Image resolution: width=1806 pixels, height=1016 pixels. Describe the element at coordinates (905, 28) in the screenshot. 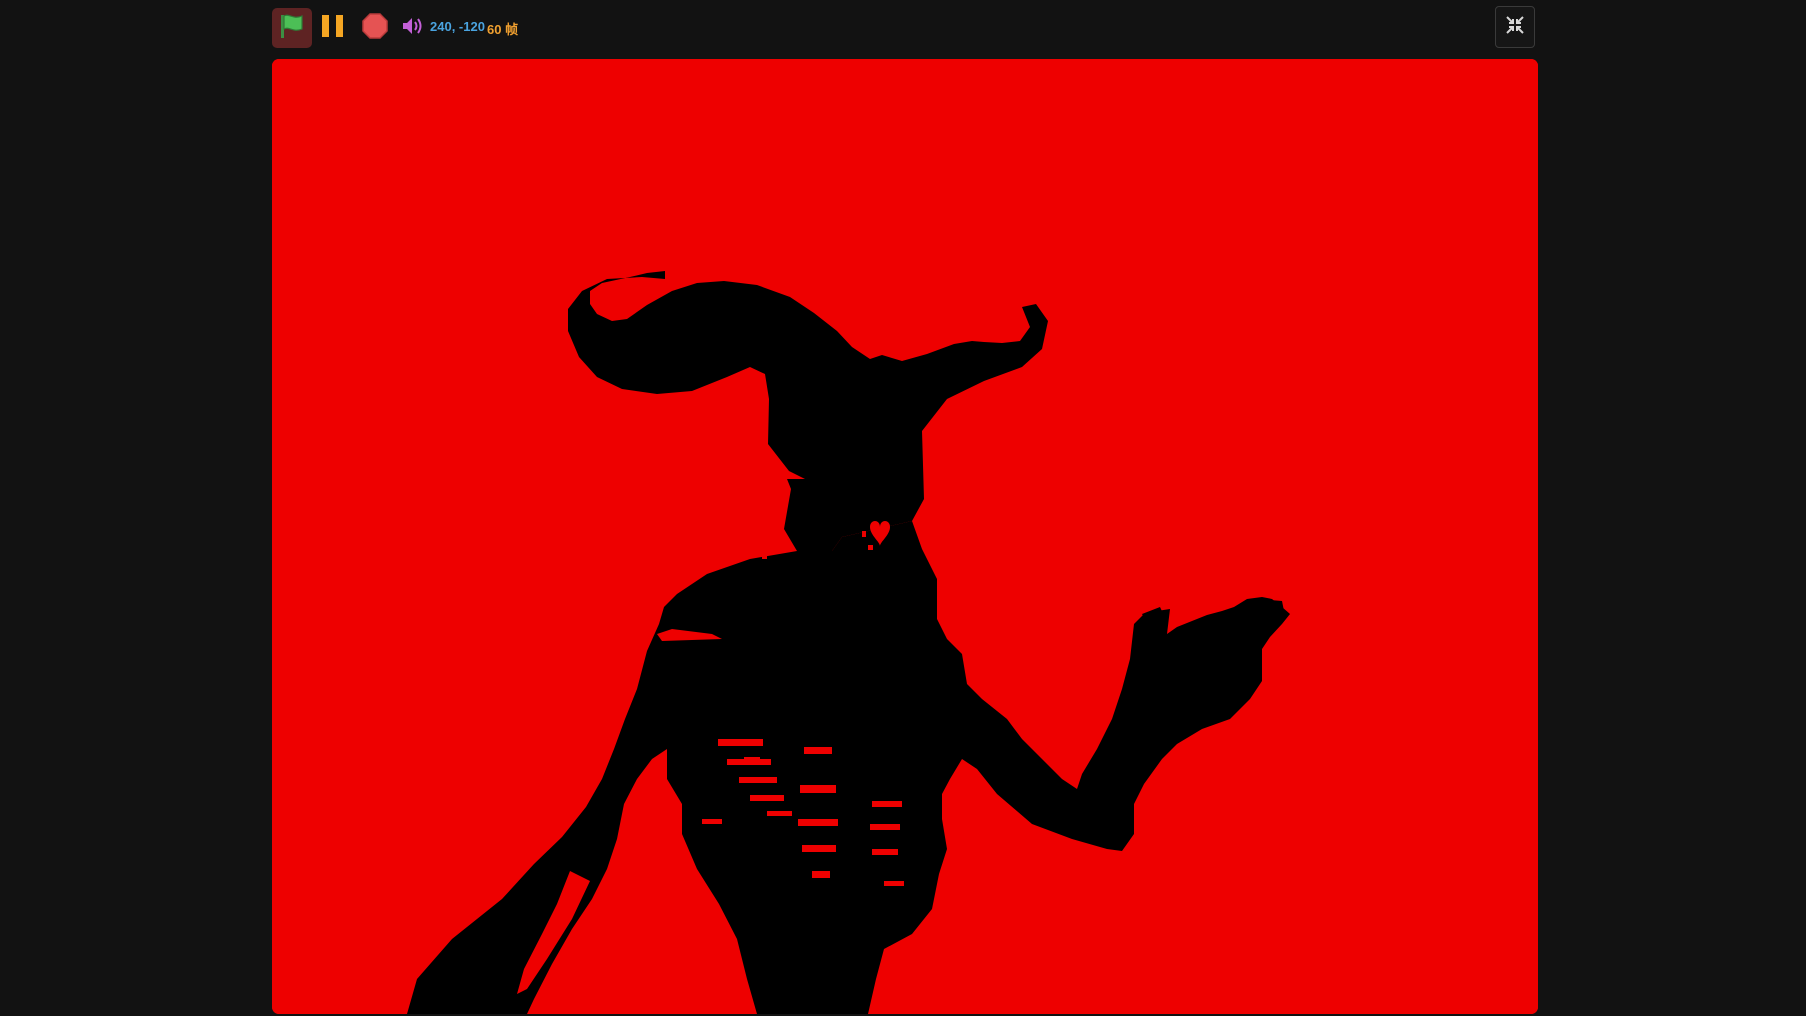

I see `player-toolbar: 240, -120 60 帧` at that location.